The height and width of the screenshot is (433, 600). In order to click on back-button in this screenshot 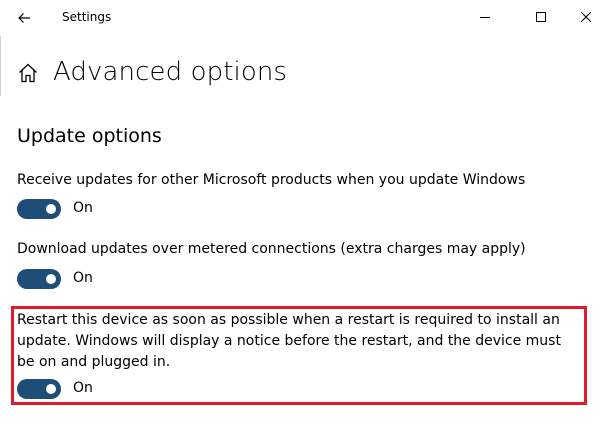, I will do `click(24, 18)`.